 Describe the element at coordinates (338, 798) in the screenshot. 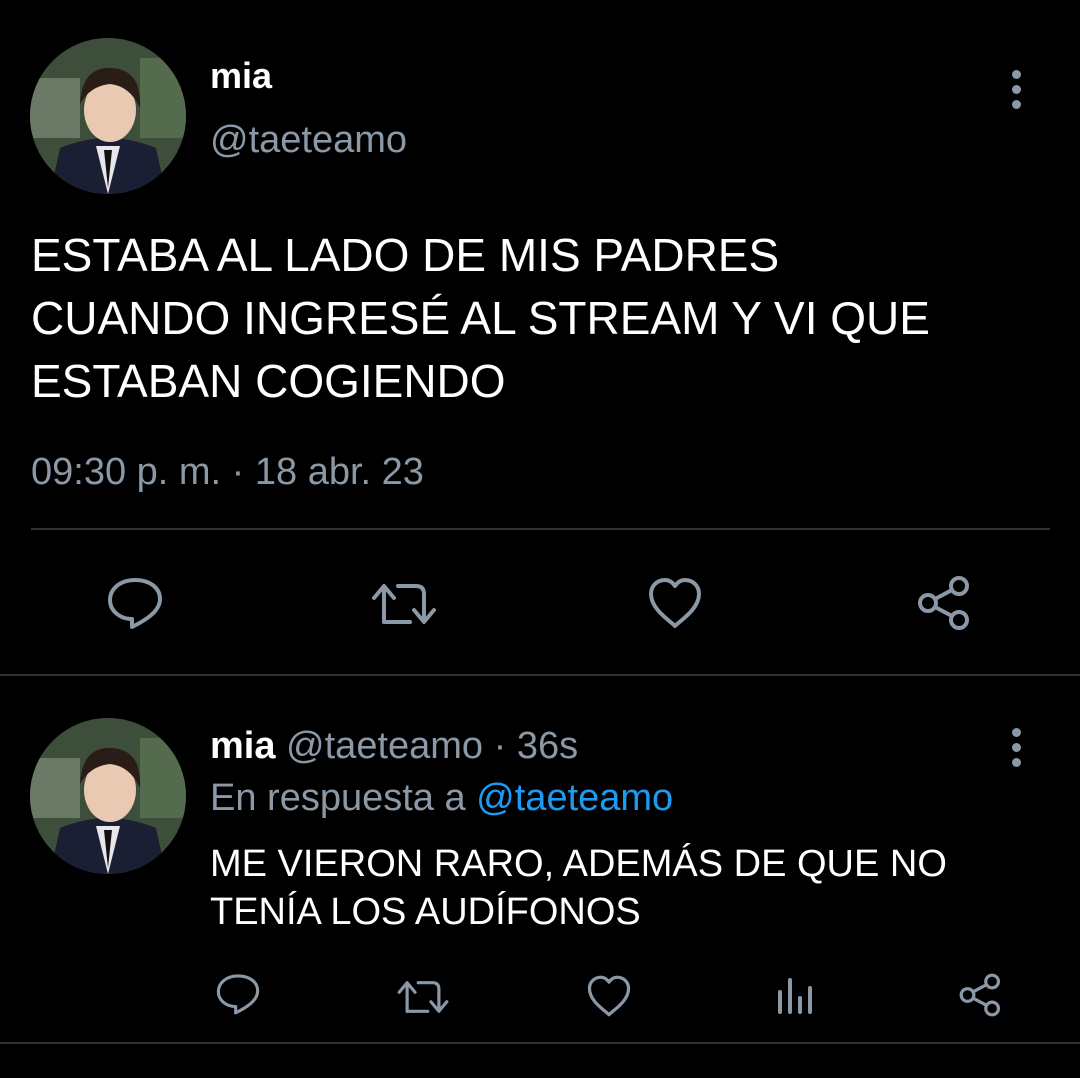

I see `reply-prefix: En respuesta a` at that location.